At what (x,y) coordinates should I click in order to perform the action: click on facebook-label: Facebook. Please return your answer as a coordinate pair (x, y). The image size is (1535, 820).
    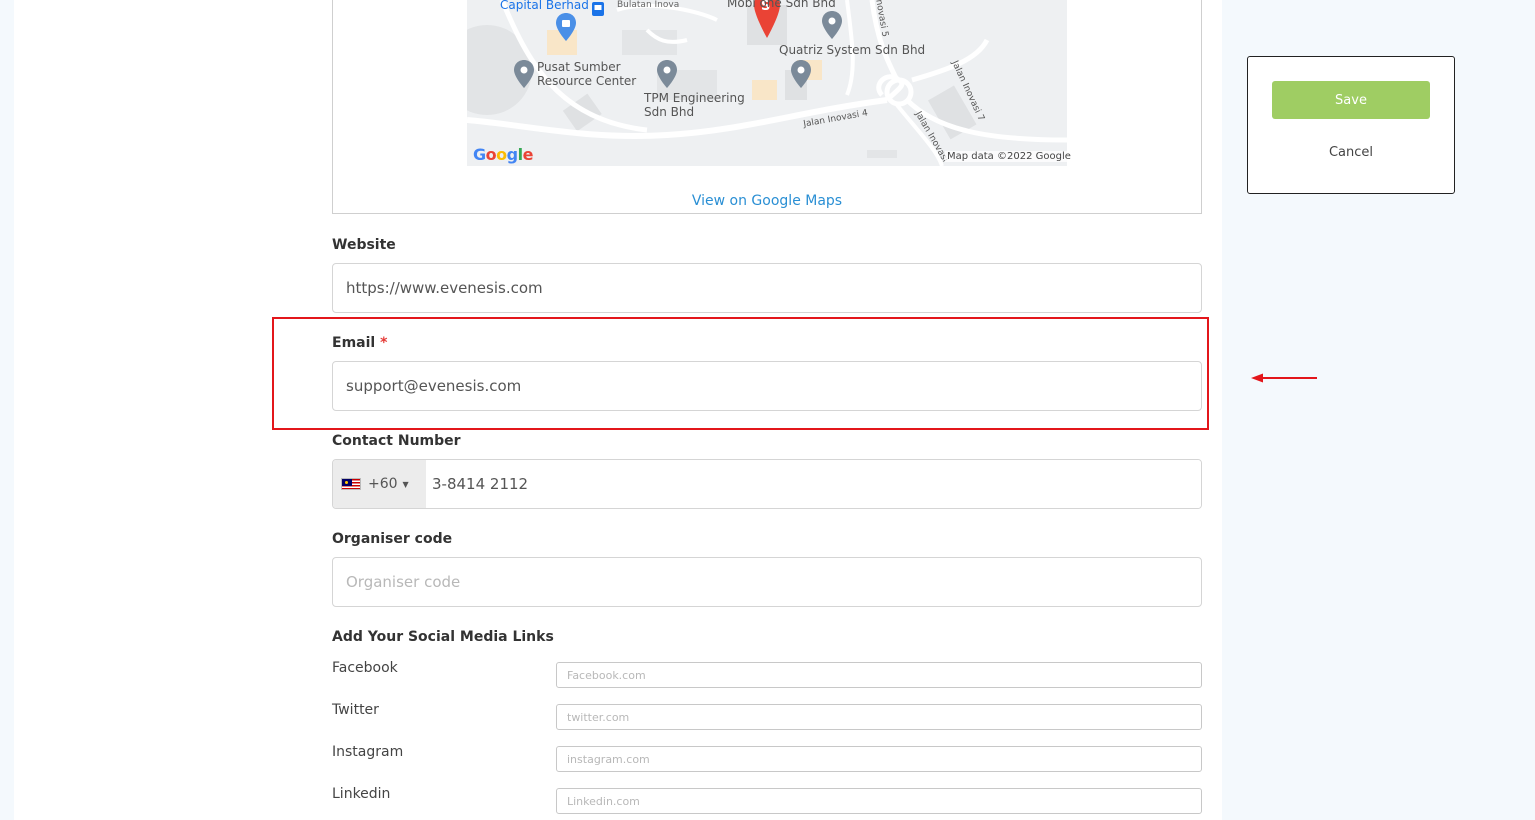
    Looking at the image, I should click on (365, 668).